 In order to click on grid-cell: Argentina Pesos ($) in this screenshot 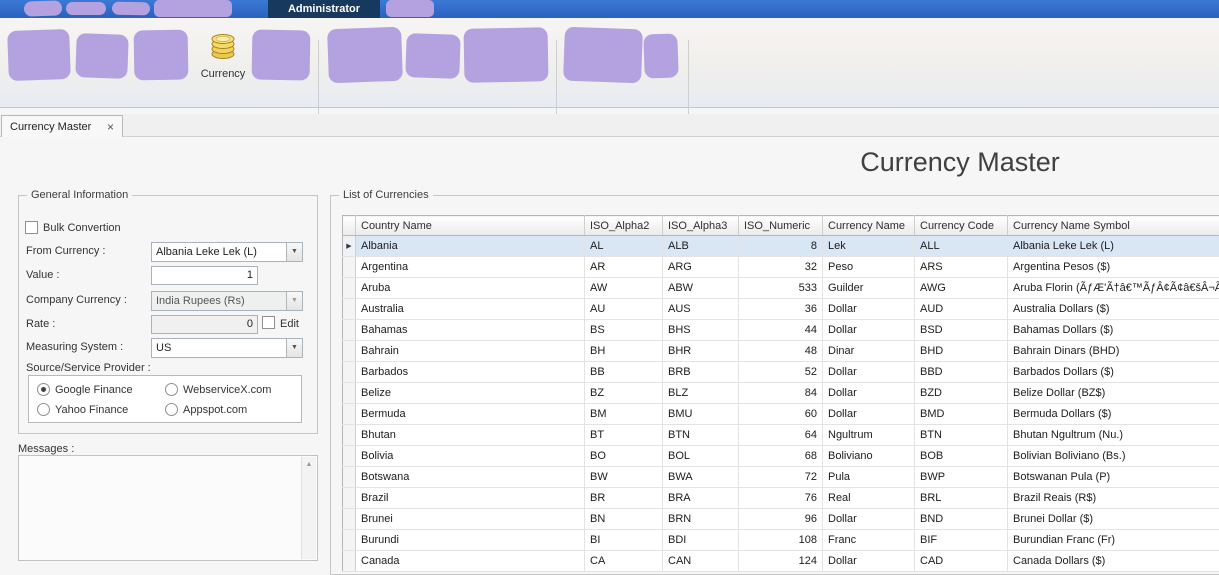, I will do `click(1113, 267)`.